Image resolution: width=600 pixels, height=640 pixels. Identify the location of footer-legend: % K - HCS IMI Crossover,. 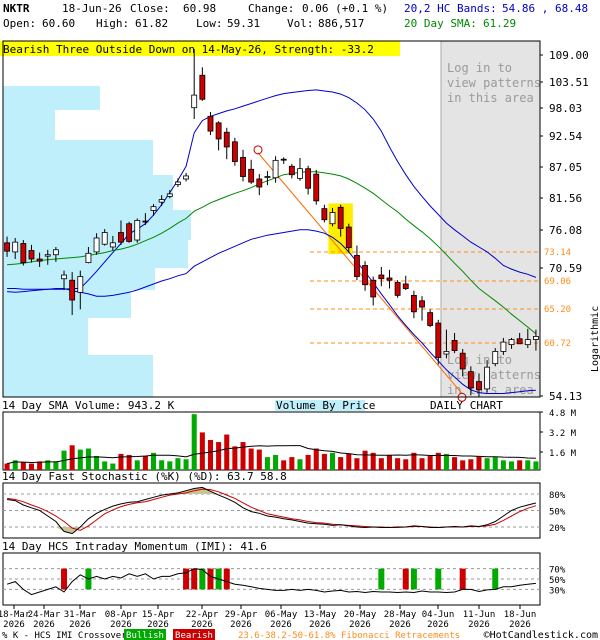
(67, 635).